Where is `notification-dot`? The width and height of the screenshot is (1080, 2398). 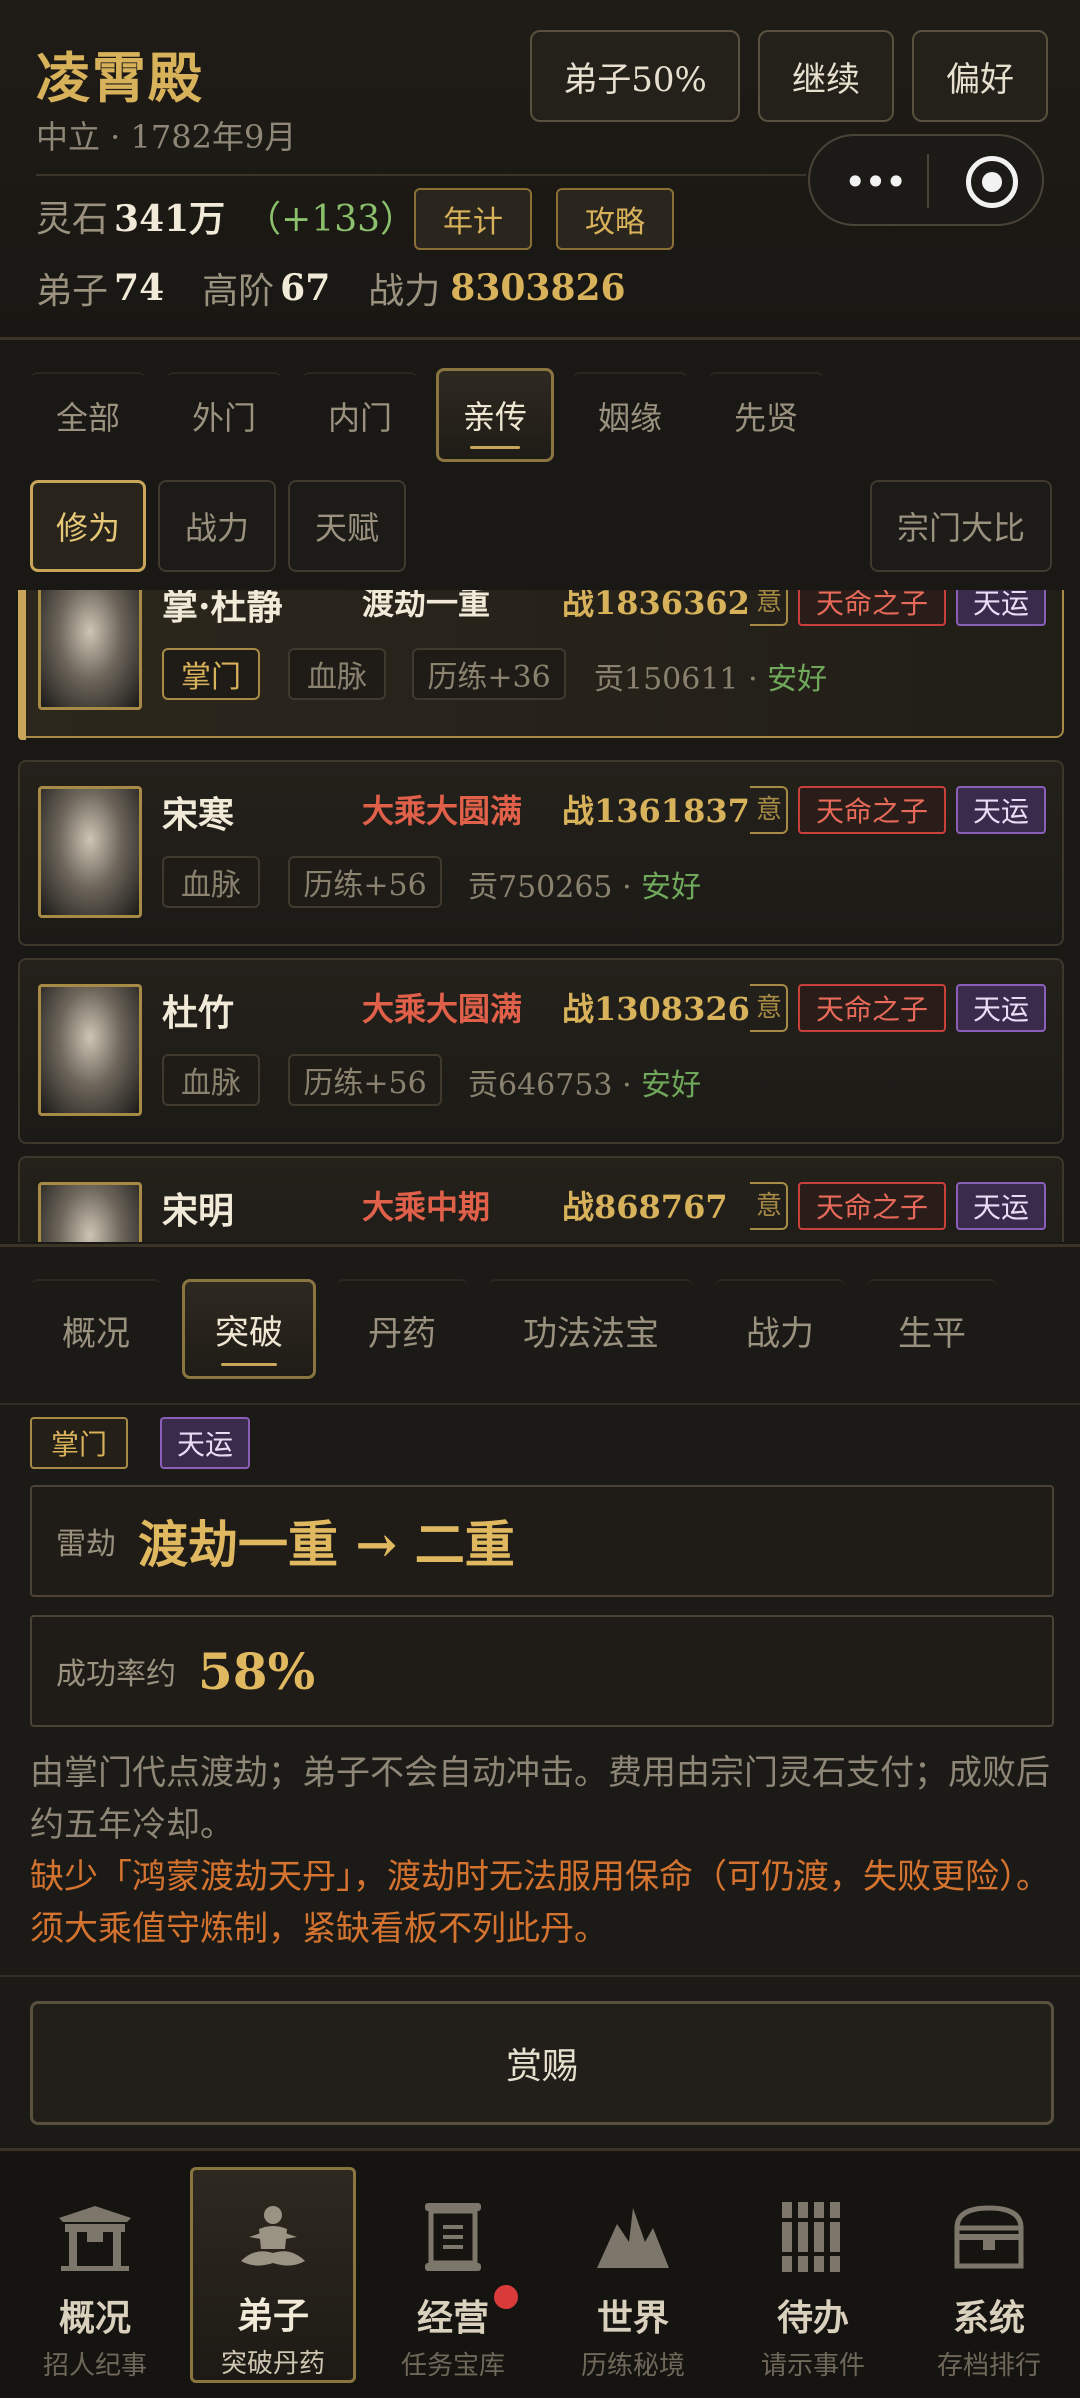
notification-dot is located at coordinates (506, 2297).